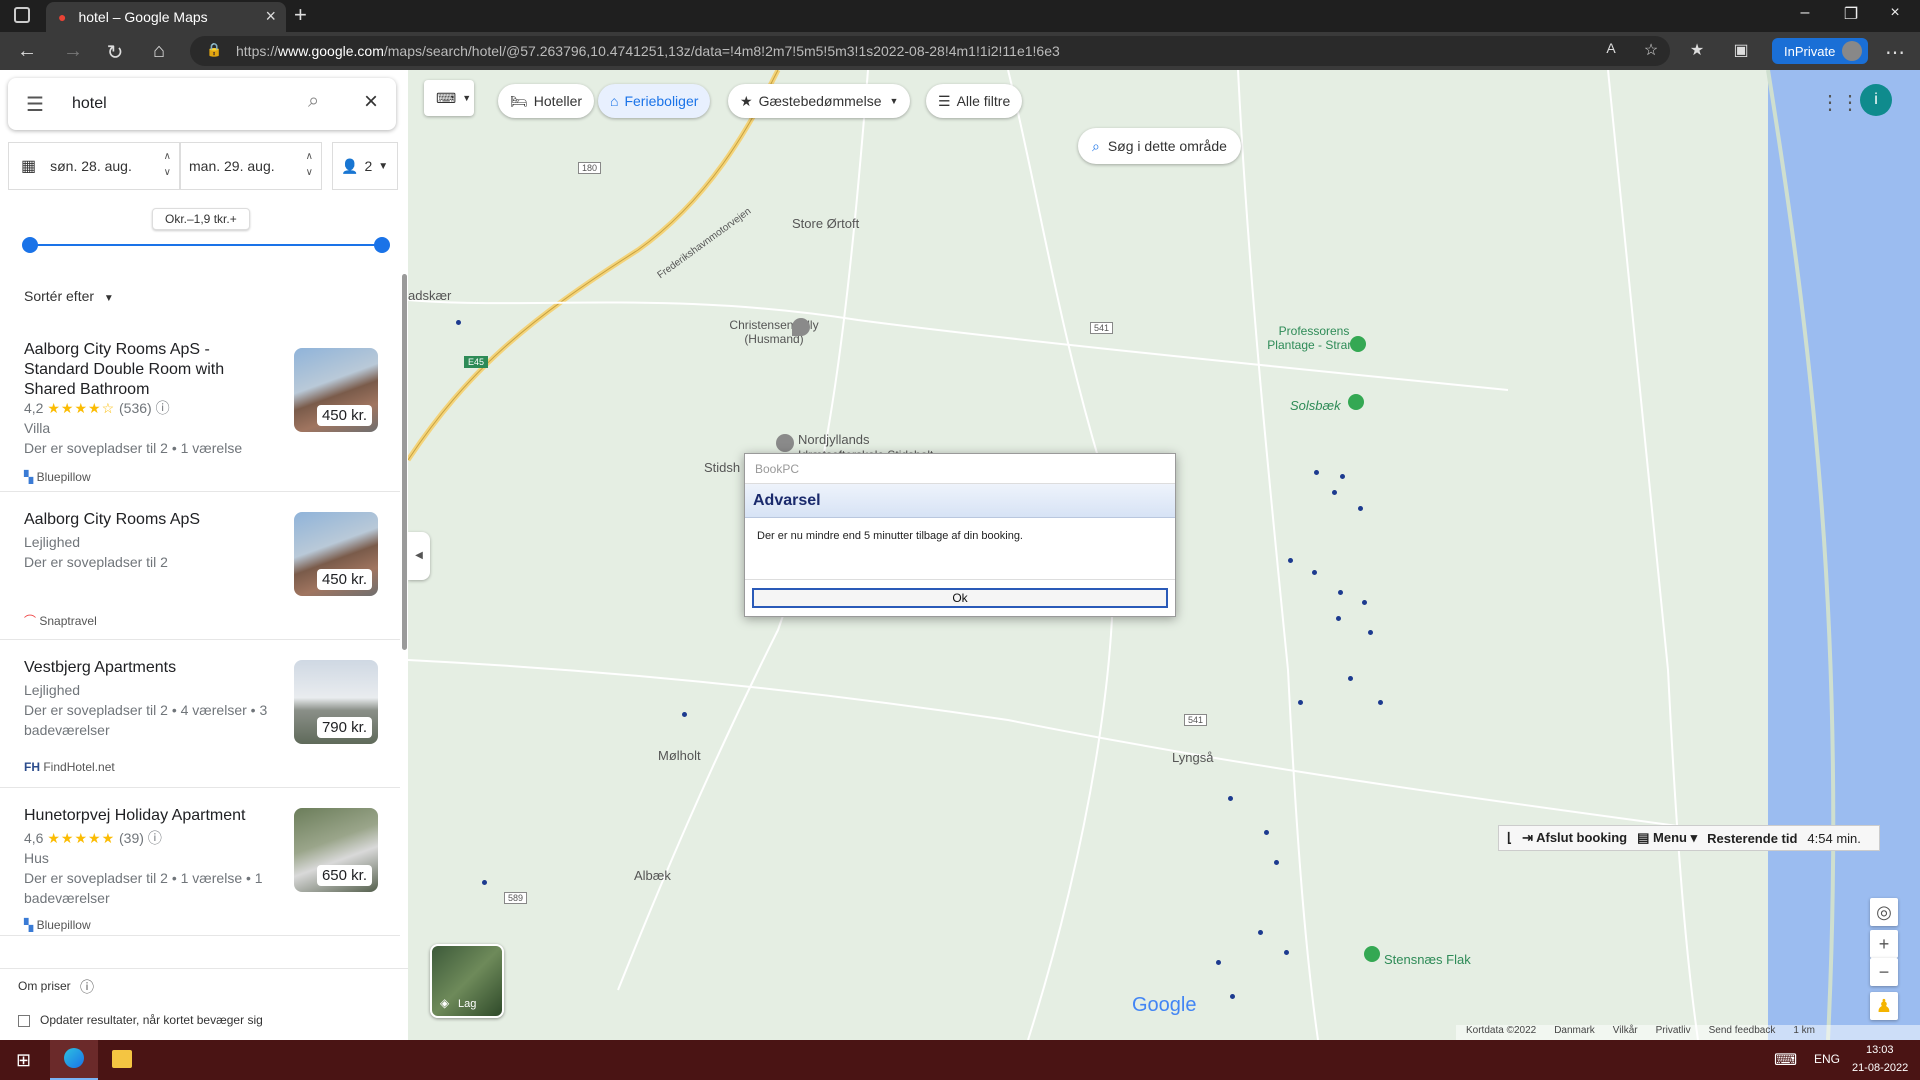 This screenshot has height=1080, width=1920. Describe the element at coordinates (336, 702) in the screenshot. I see `result-photo: 790 kr.` at that location.